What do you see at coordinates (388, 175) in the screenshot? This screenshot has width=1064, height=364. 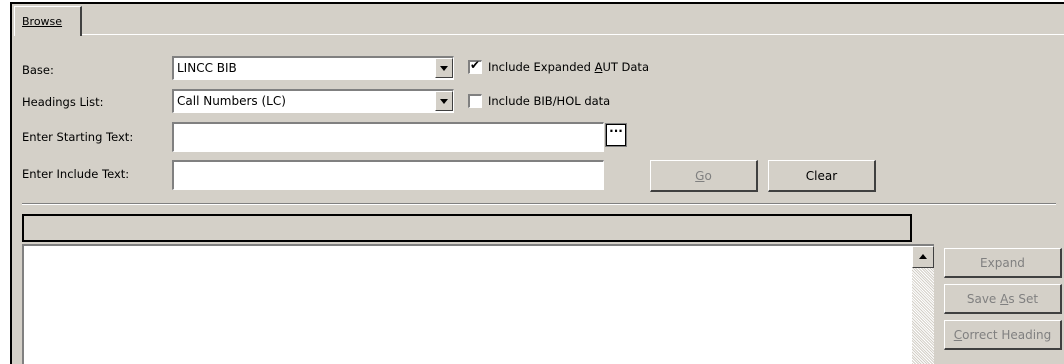 I see `include-text-input` at bounding box center [388, 175].